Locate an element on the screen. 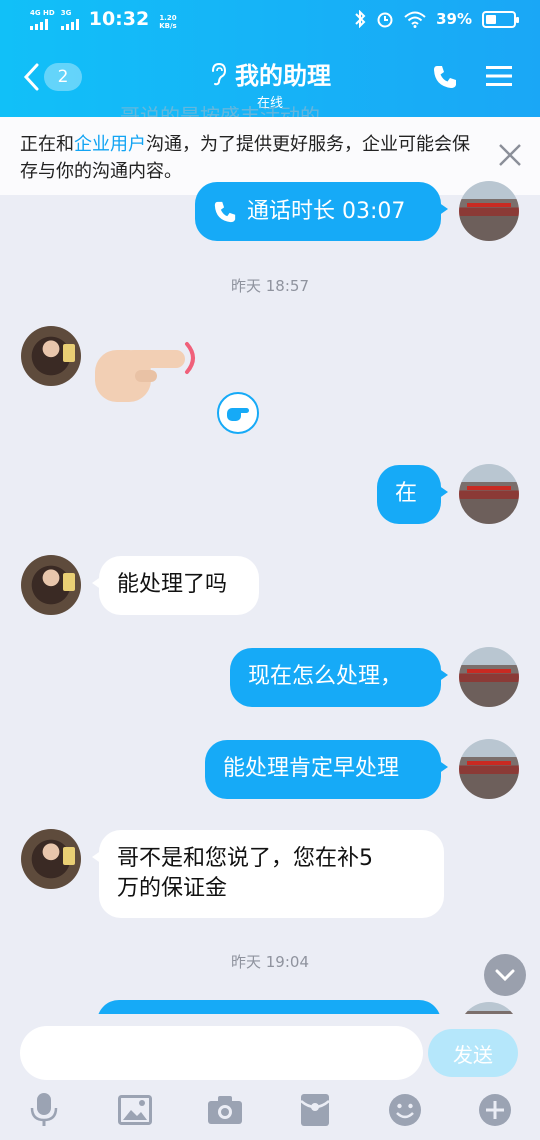 The height and width of the screenshot is (1140, 540). close-icon is located at coordinates (510, 155).